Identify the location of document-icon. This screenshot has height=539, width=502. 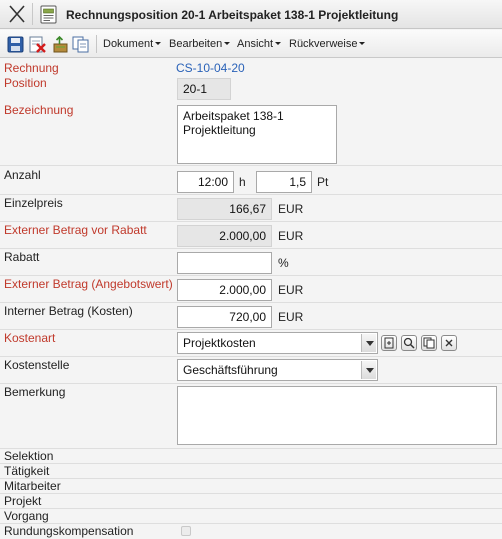
(48, 14).